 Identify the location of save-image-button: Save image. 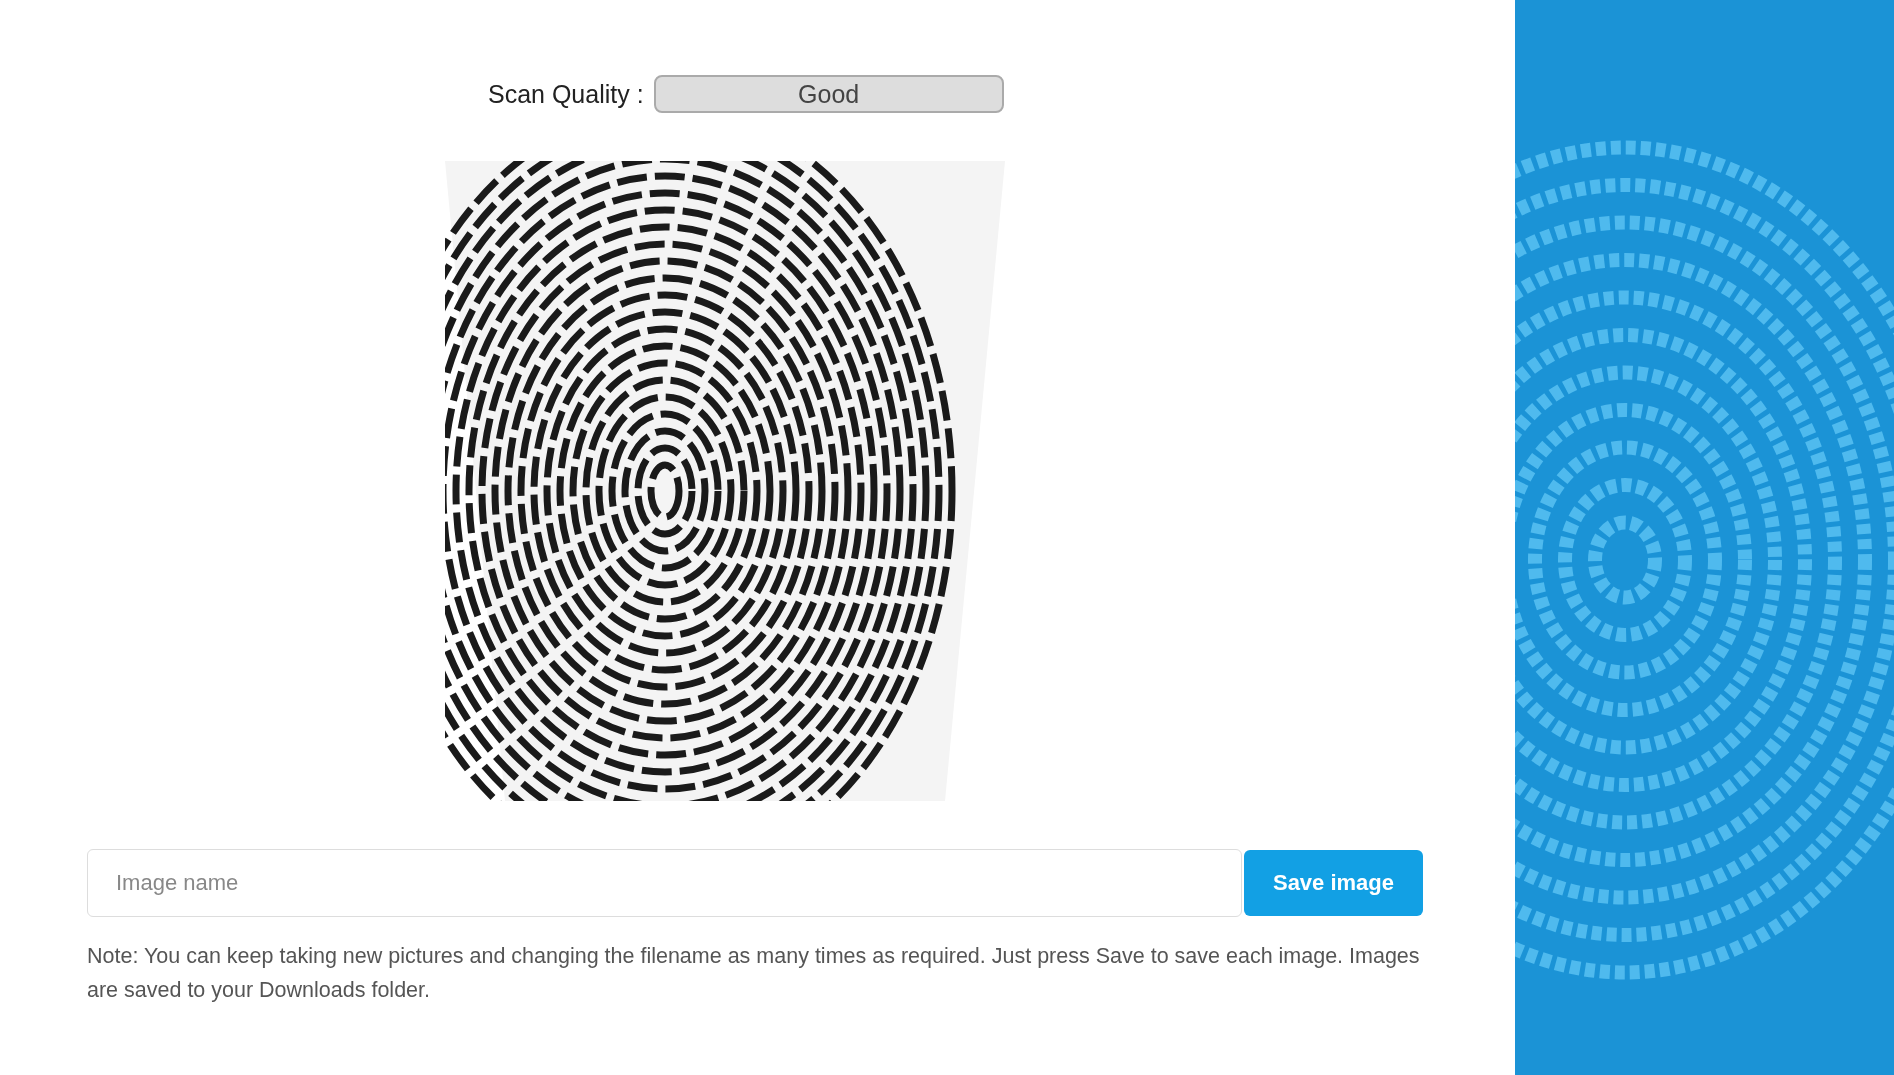
(1333, 883).